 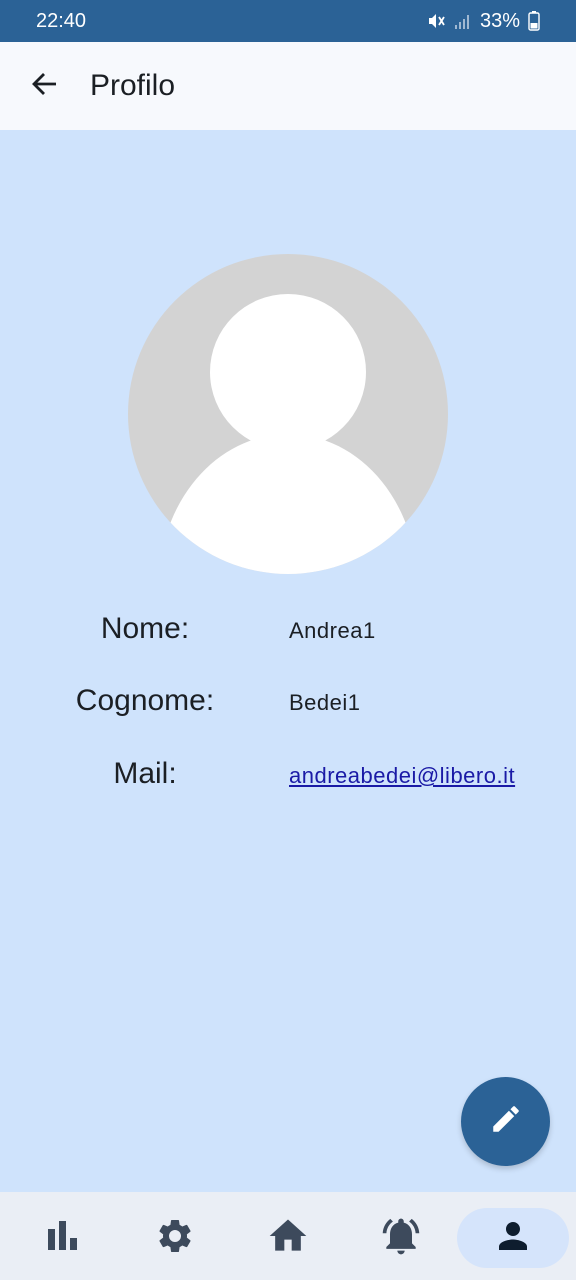 I want to click on status-icons: 33%, so click(x=483, y=21).